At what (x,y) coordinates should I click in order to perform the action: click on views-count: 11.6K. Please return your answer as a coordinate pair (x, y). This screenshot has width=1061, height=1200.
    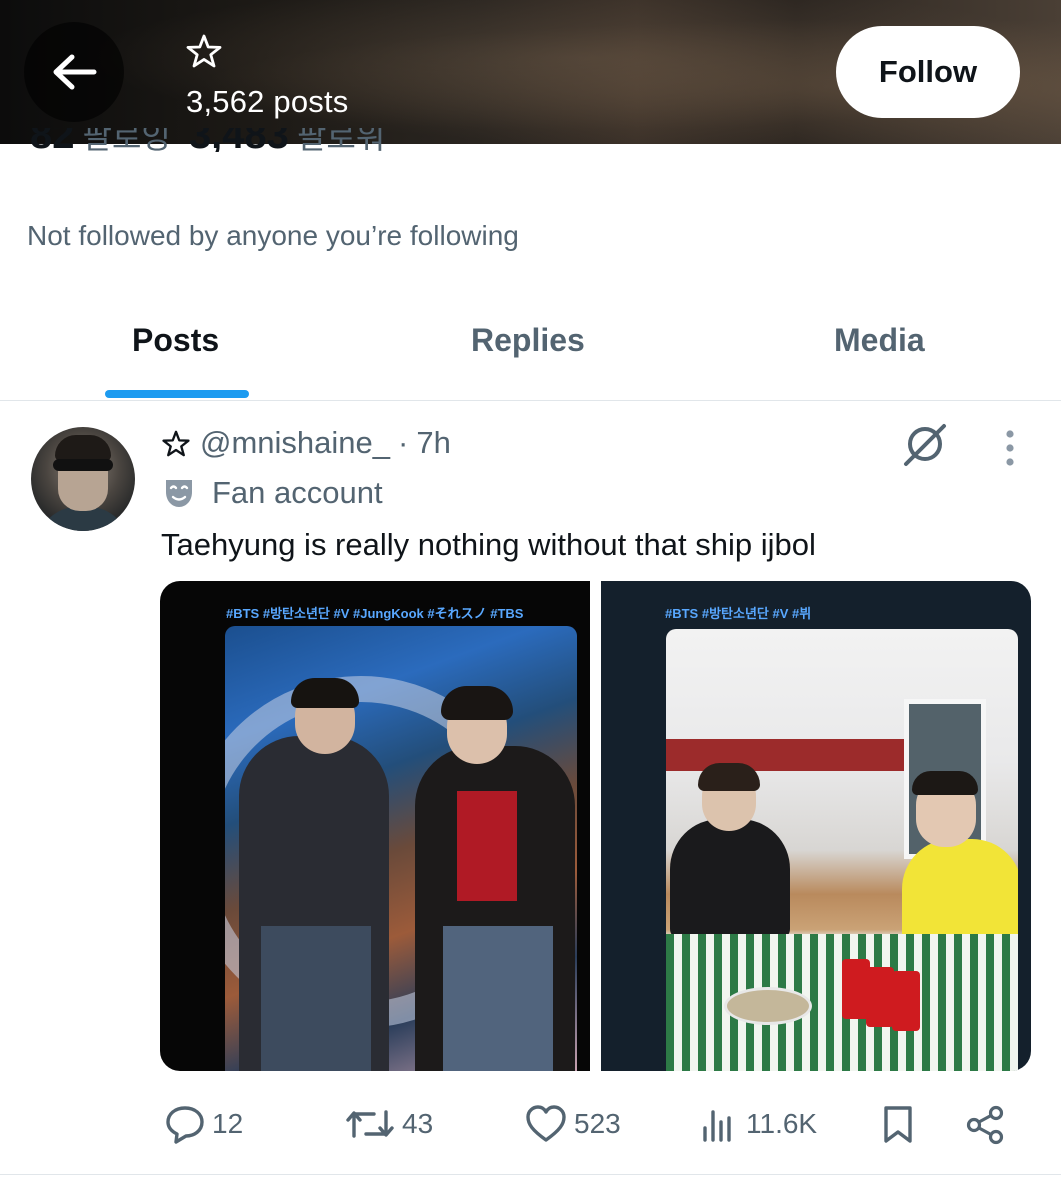
    Looking at the image, I should click on (782, 1123).